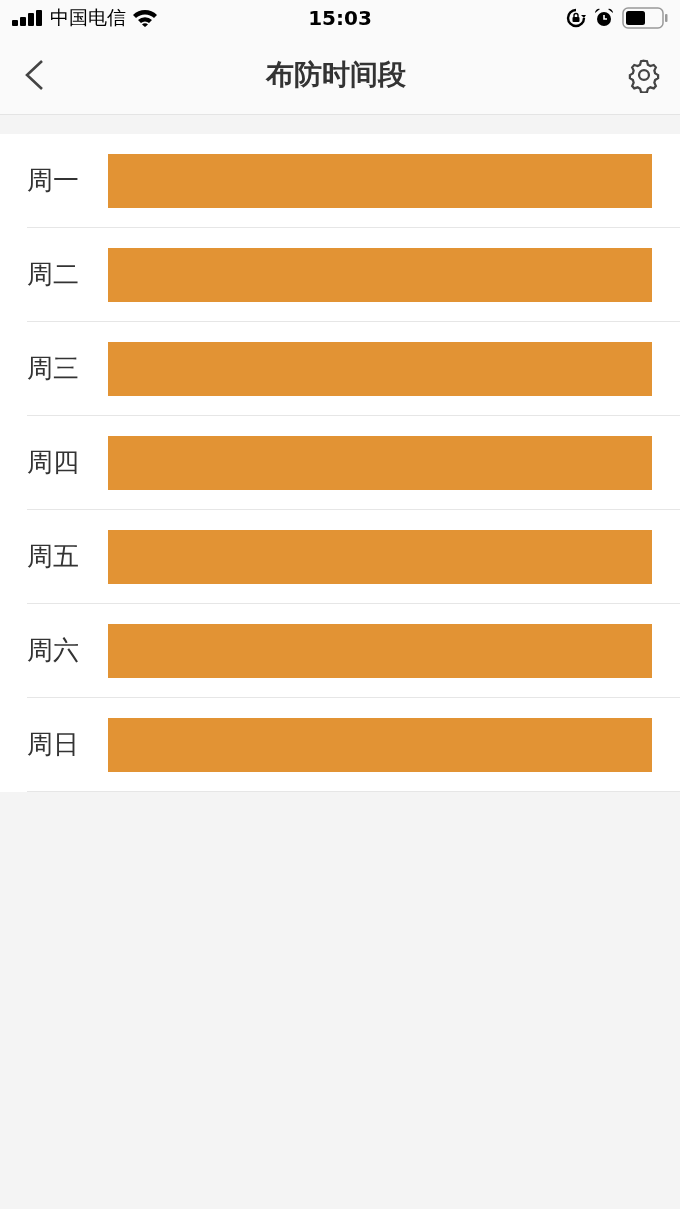 The image size is (680, 1209). Describe the element at coordinates (88, 17) in the screenshot. I see `carrier-name: 中国电信` at that location.